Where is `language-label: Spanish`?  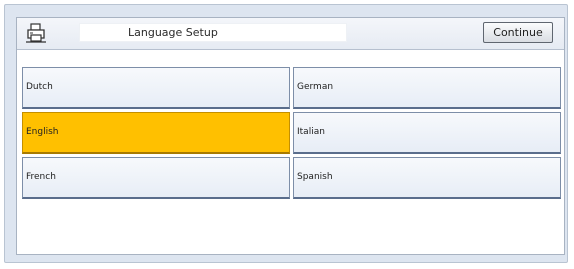 language-label: Spanish is located at coordinates (315, 177).